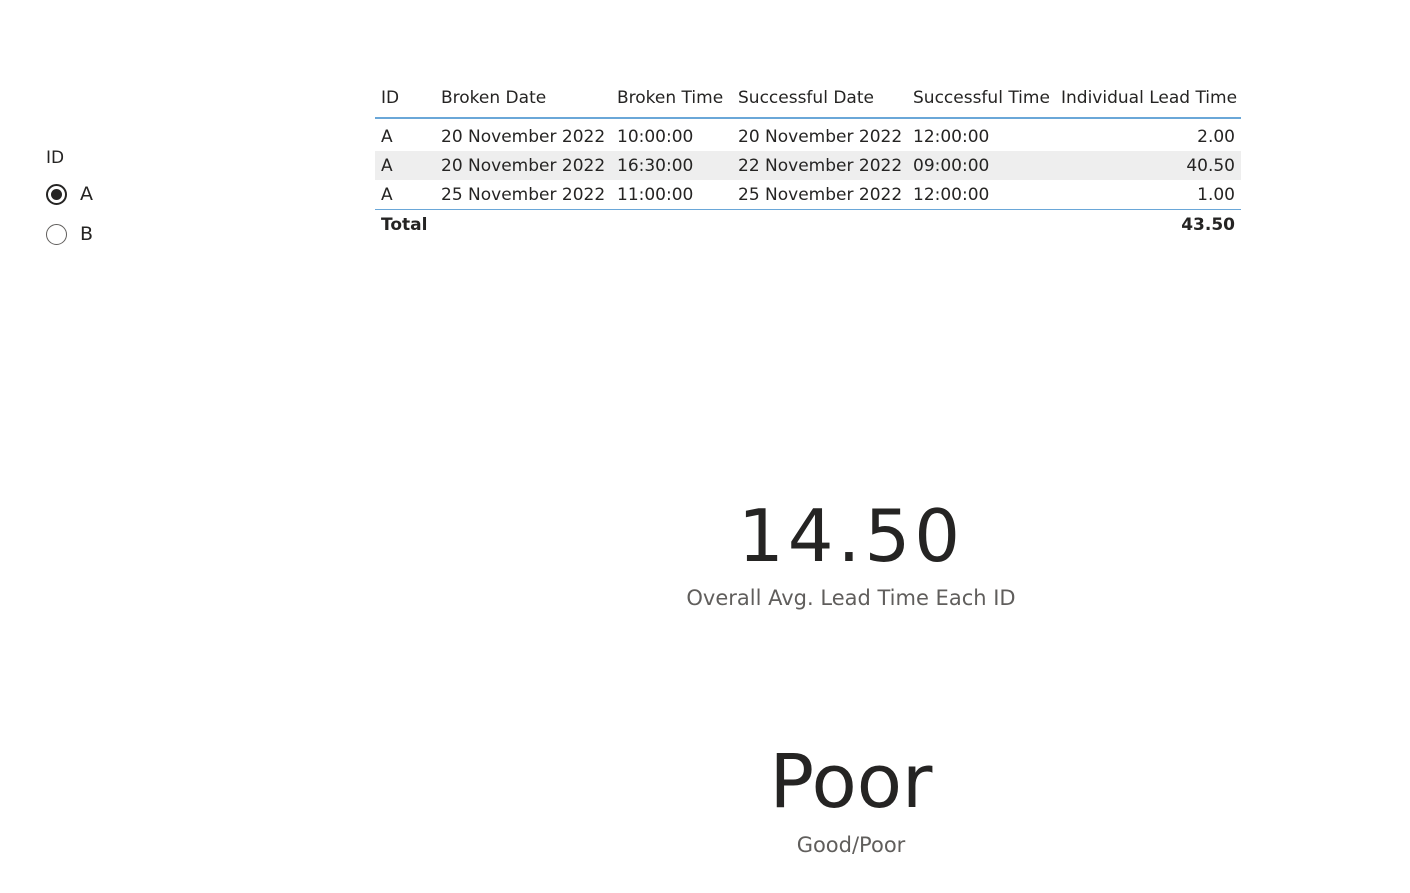 The width and height of the screenshot is (1410, 893). What do you see at coordinates (851, 782) in the screenshot?
I see `card-value: Poor` at bounding box center [851, 782].